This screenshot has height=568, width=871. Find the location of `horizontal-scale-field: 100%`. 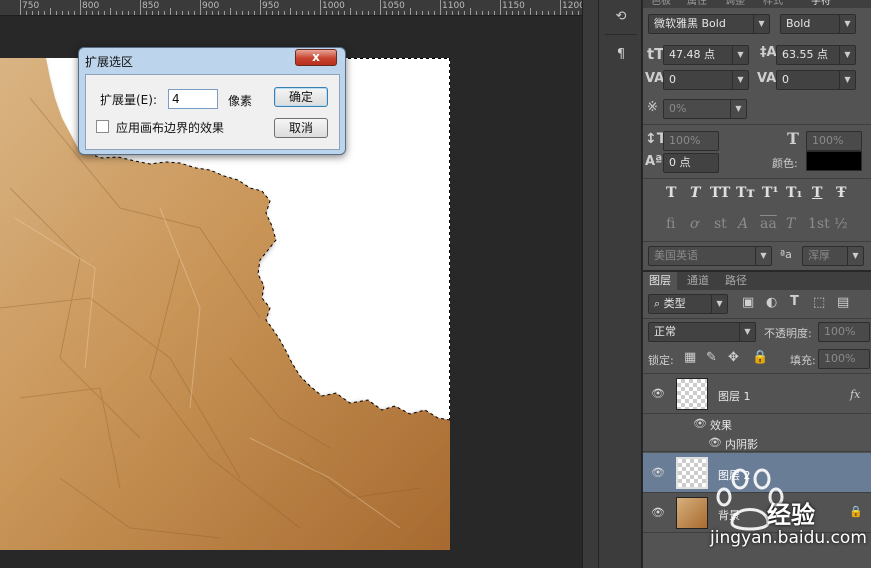

horizontal-scale-field: 100% is located at coordinates (834, 141).